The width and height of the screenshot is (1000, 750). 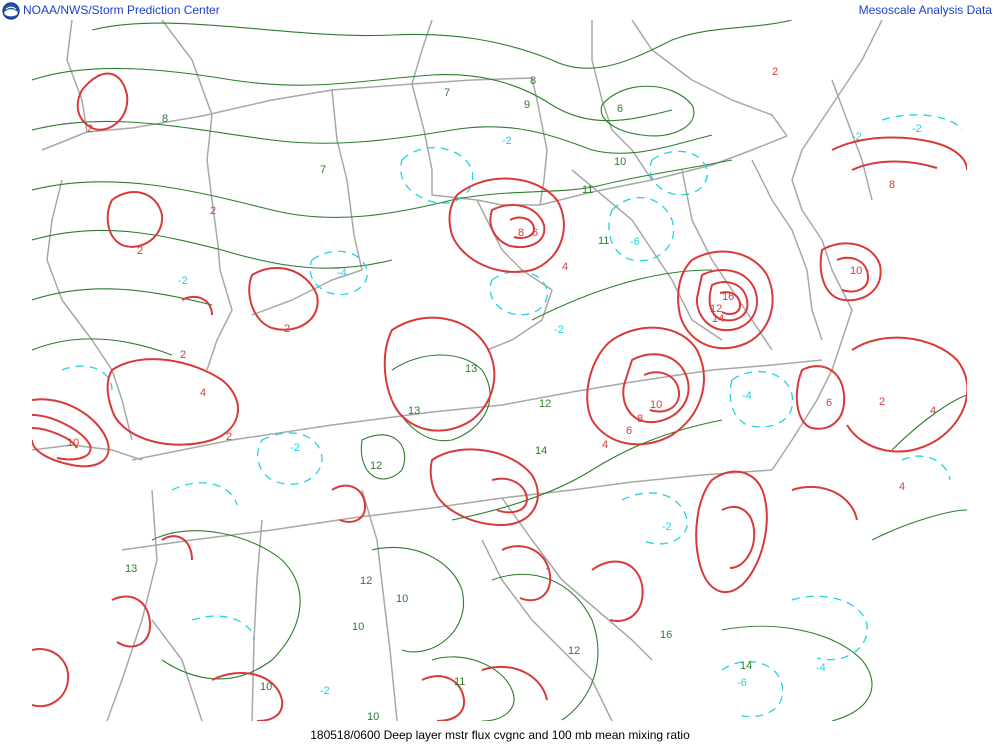 What do you see at coordinates (728, 297) in the screenshot?
I see `conv-label: 16` at bounding box center [728, 297].